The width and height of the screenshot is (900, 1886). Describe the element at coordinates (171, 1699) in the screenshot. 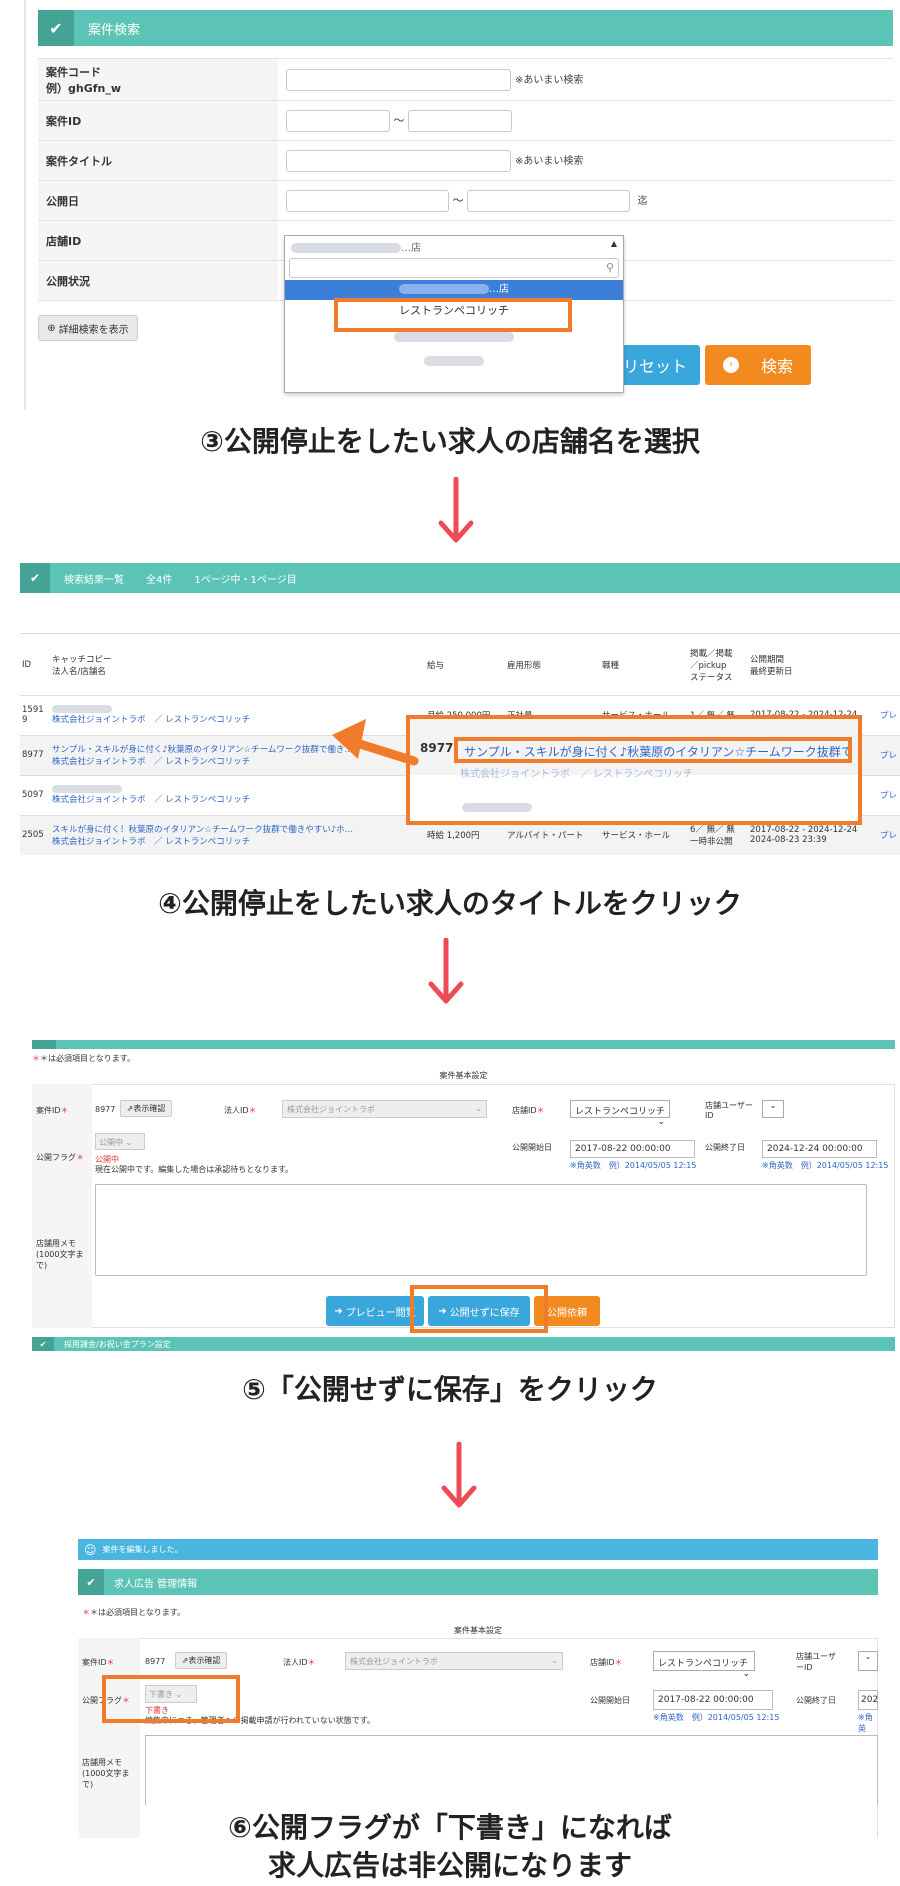

I see `highlight-flag-select` at that location.